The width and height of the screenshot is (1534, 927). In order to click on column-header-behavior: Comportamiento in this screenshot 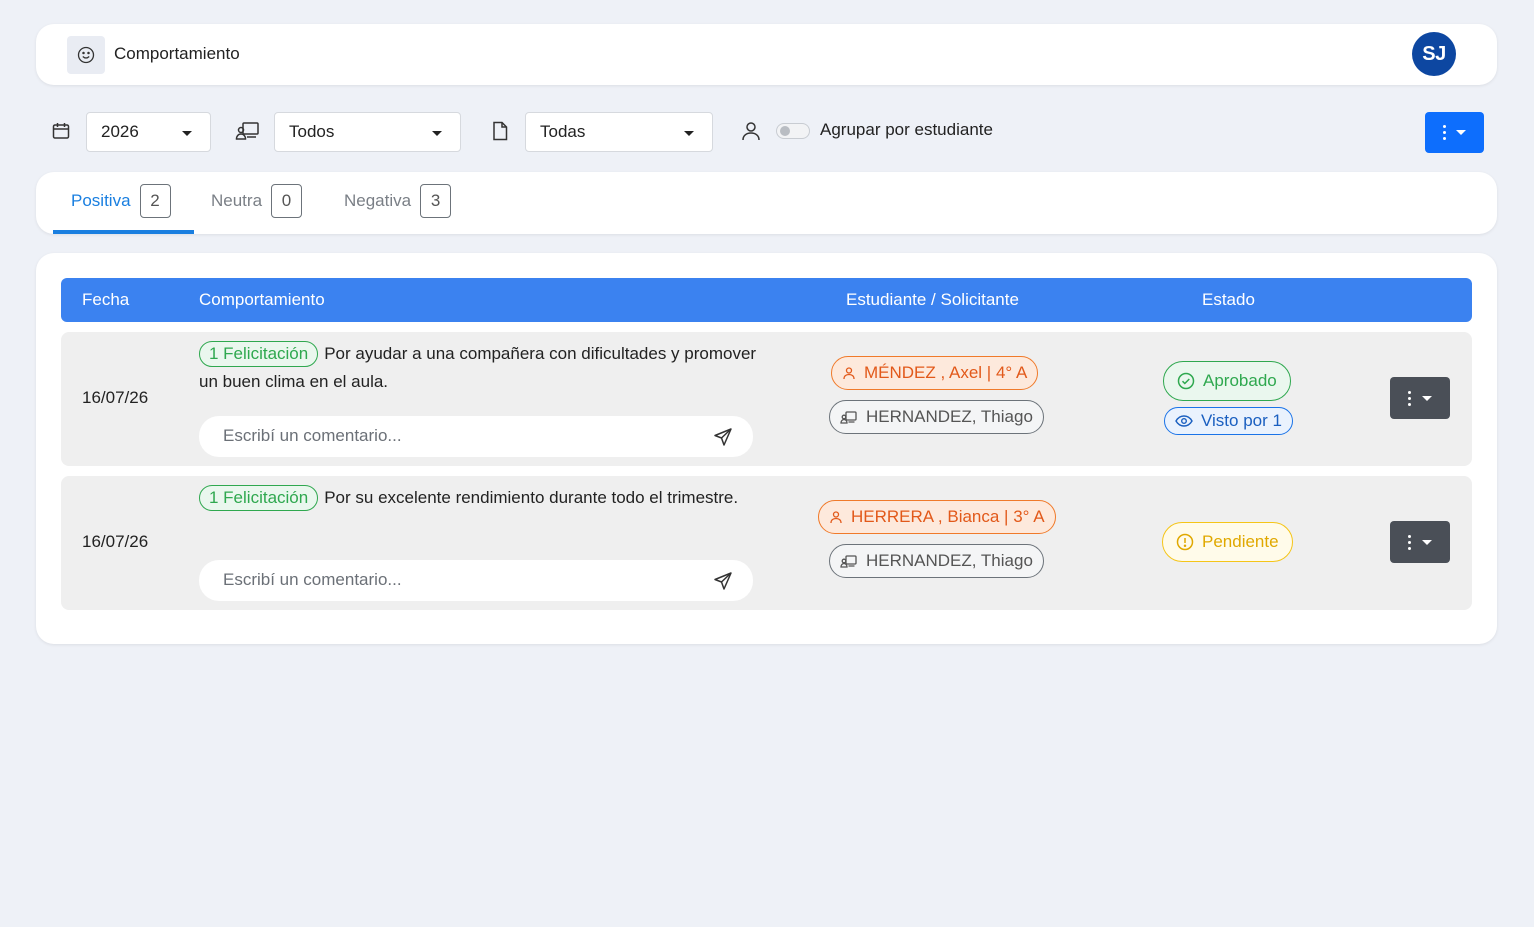, I will do `click(262, 299)`.